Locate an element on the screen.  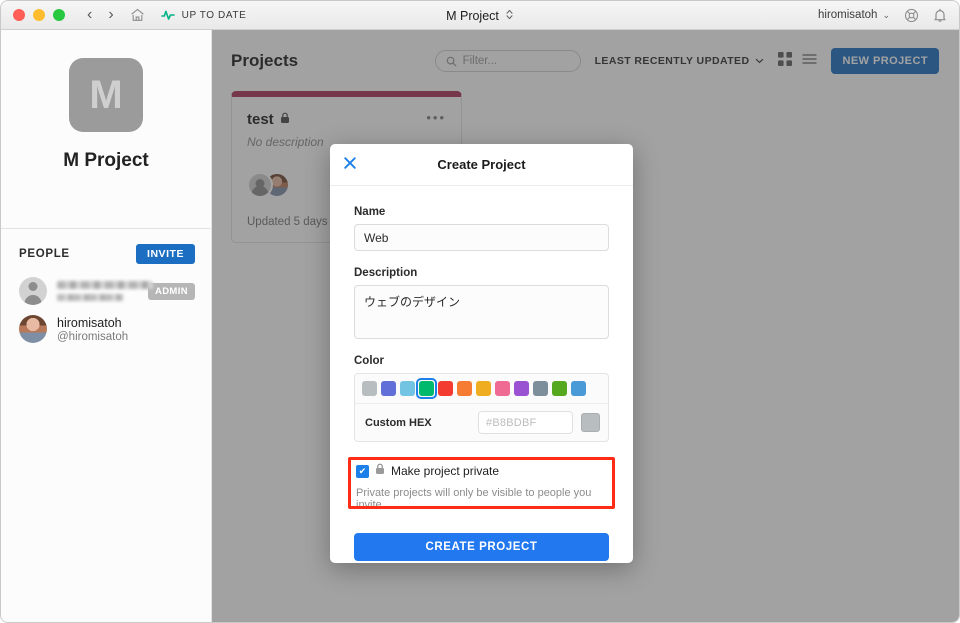
invite-button: INVITE is located at coordinates (165, 254).